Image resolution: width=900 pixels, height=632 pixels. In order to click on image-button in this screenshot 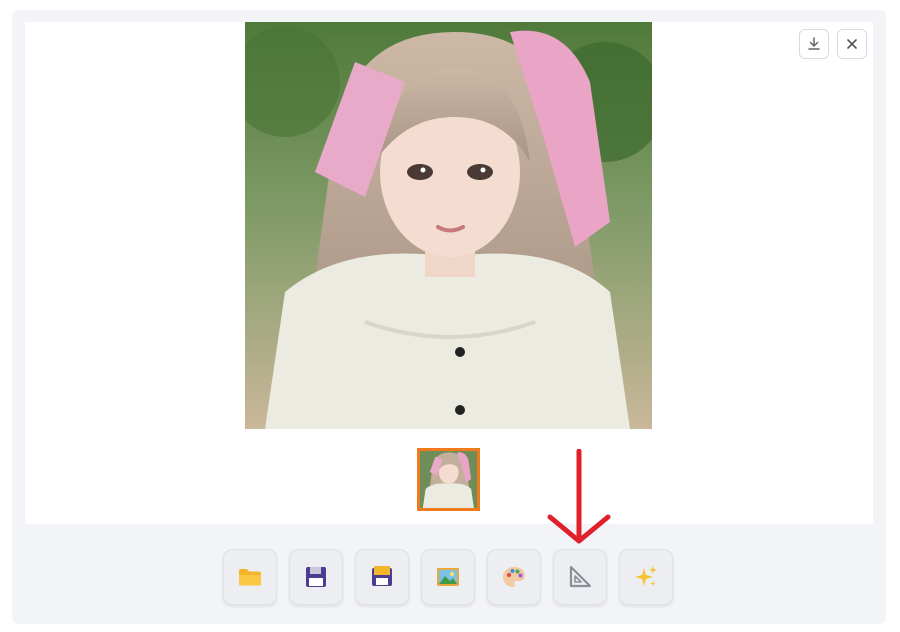, I will do `click(448, 577)`.